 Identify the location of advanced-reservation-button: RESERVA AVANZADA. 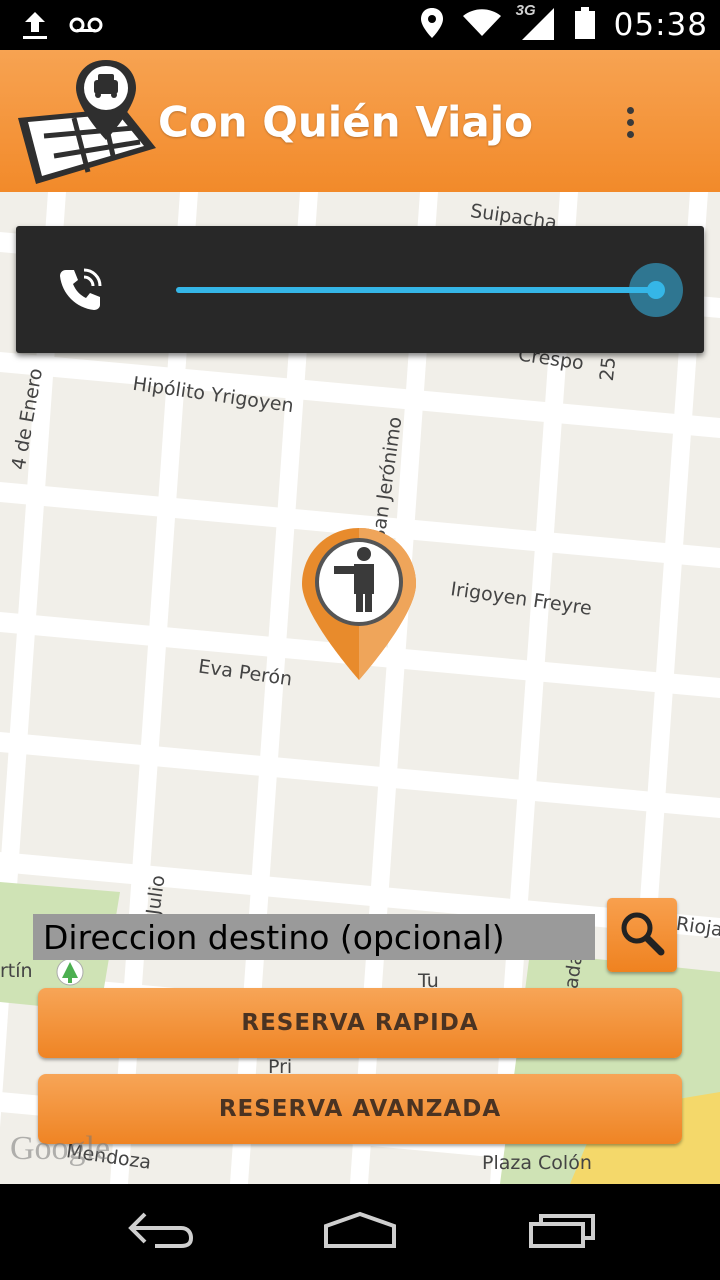
(360, 1109).